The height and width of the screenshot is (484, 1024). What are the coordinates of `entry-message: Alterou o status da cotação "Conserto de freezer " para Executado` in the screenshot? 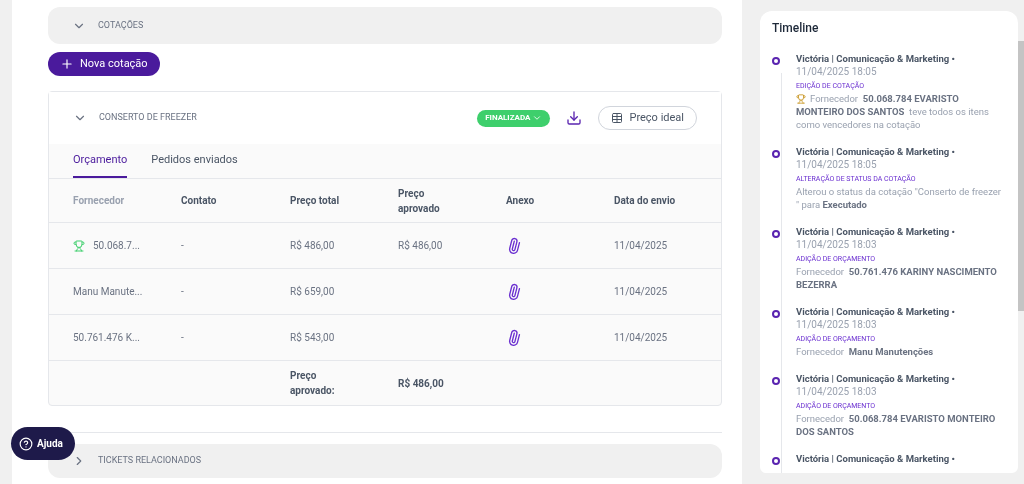 It's located at (899, 198).